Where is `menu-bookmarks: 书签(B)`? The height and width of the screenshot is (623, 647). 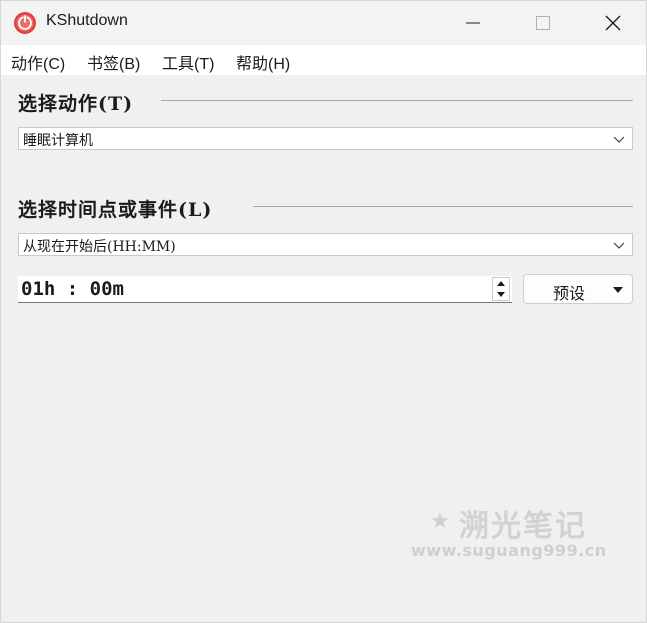
menu-bookmarks: 书签(B) is located at coordinates (113, 62).